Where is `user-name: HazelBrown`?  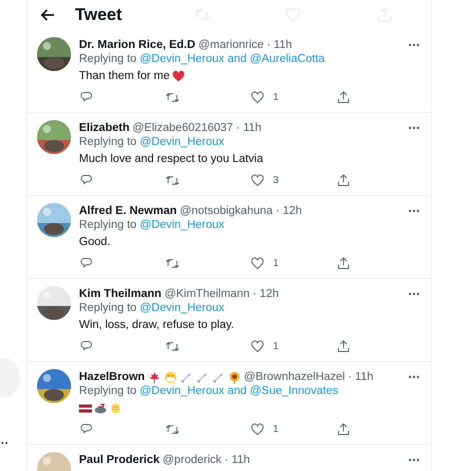
user-name: HazelBrown is located at coordinates (112, 377).